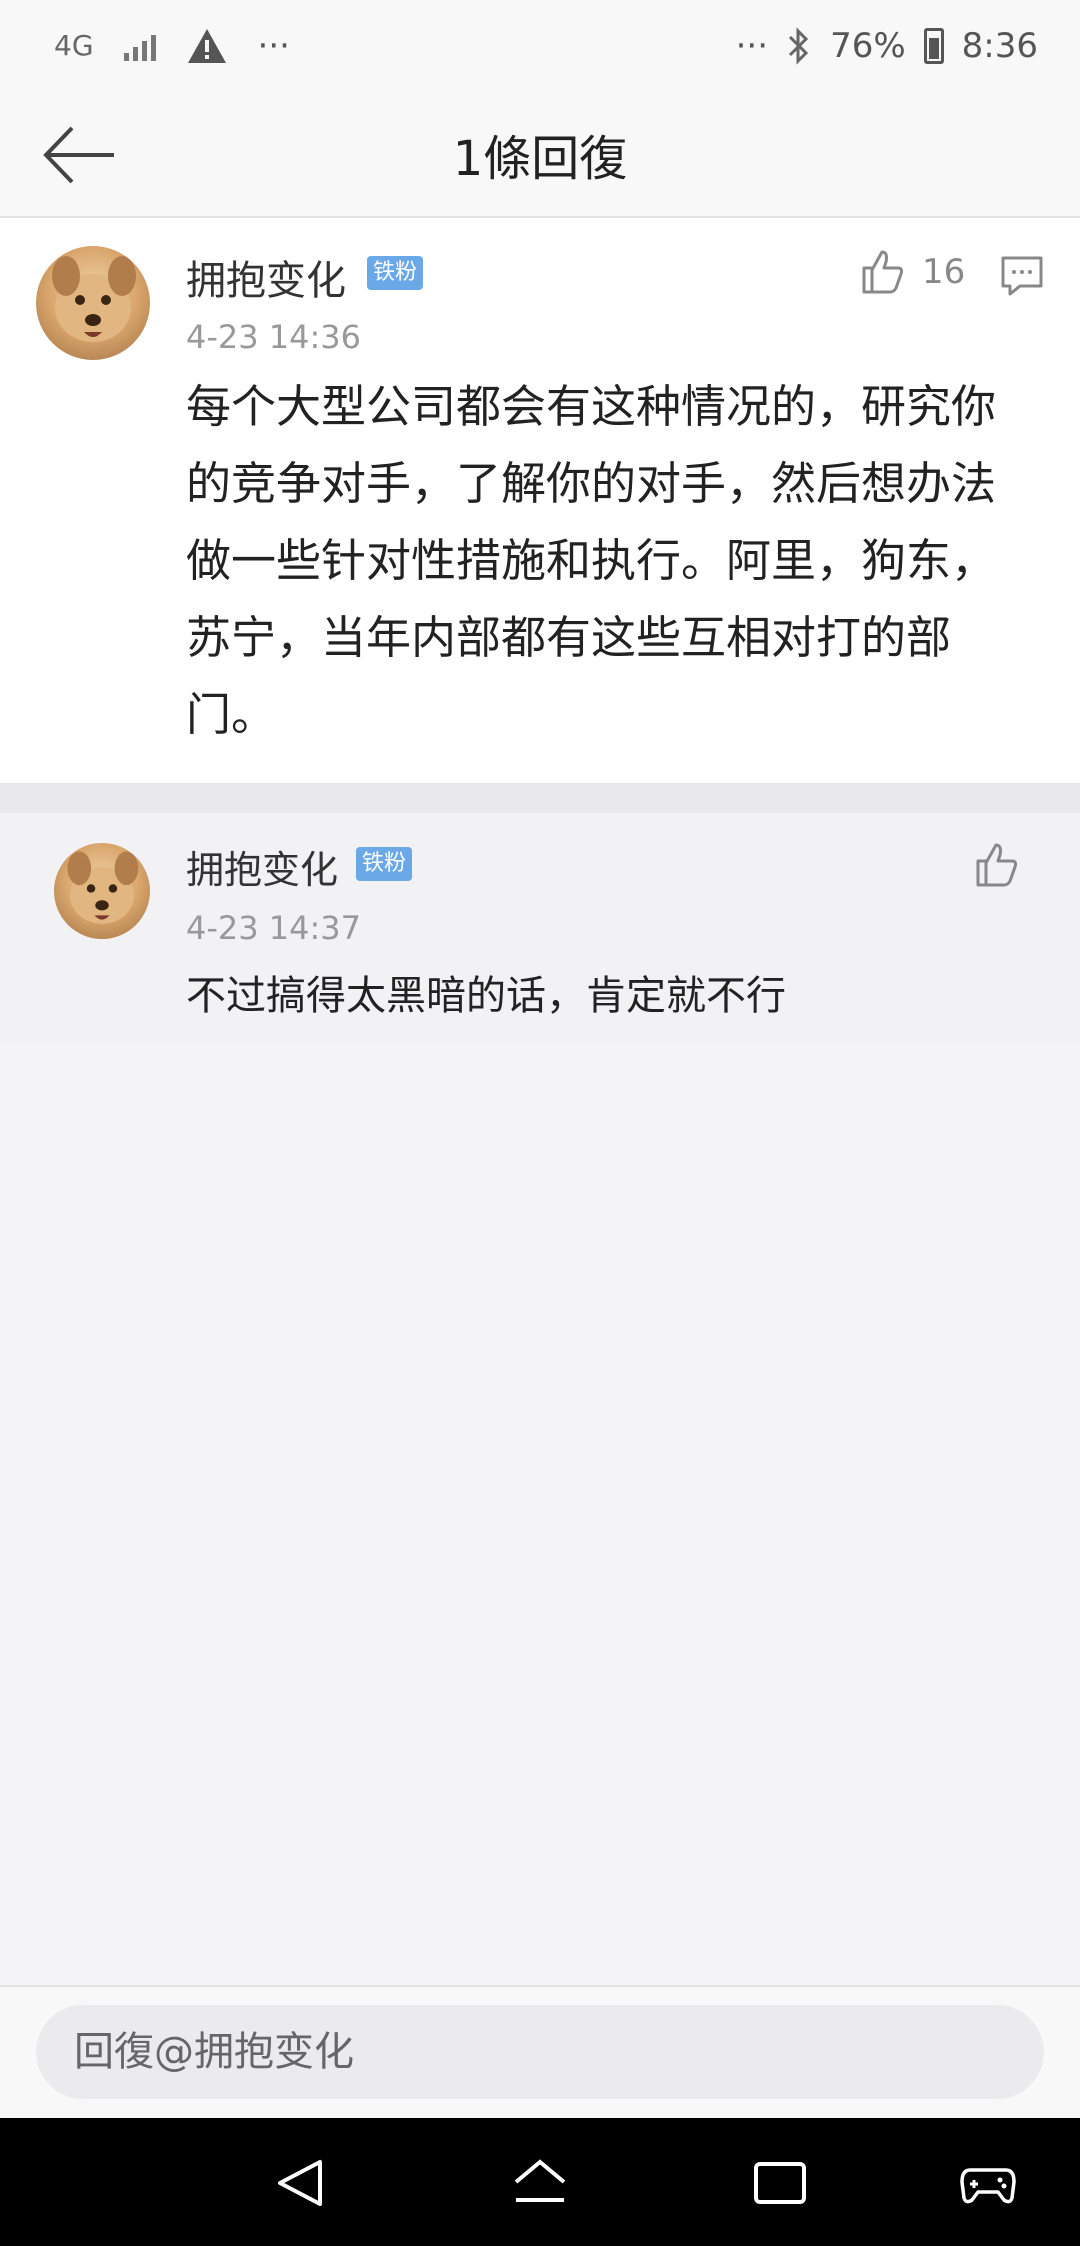 The image size is (1080, 2246). What do you see at coordinates (540, 159) in the screenshot?
I see `page-title: 1條回復` at bounding box center [540, 159].